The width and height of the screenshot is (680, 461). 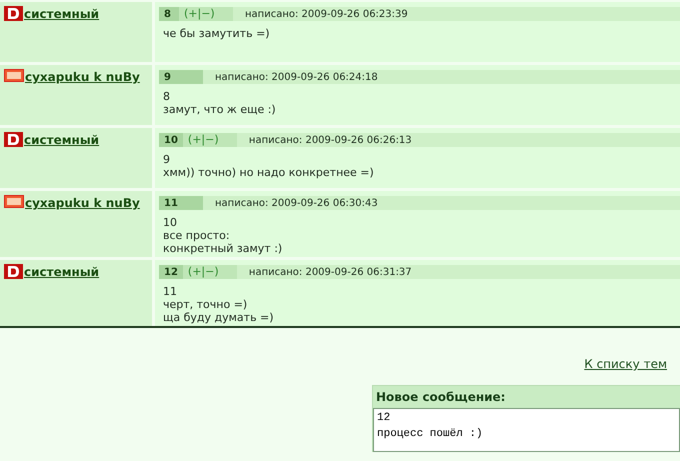 I want to click on post-number: 9, so click(x=181, y=77).